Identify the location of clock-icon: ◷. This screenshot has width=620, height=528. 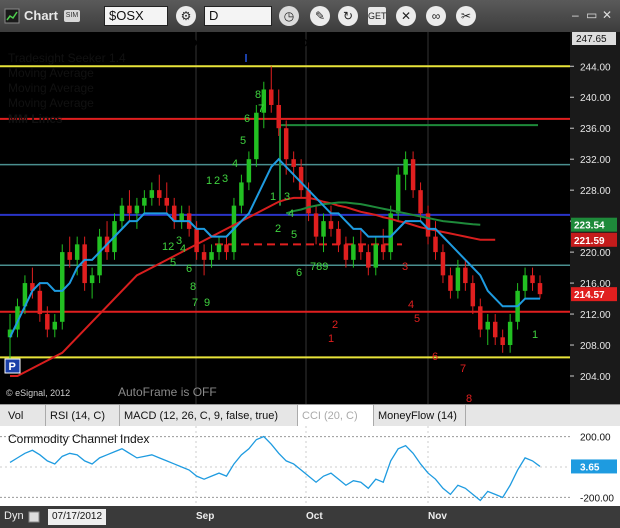
(289, 16).